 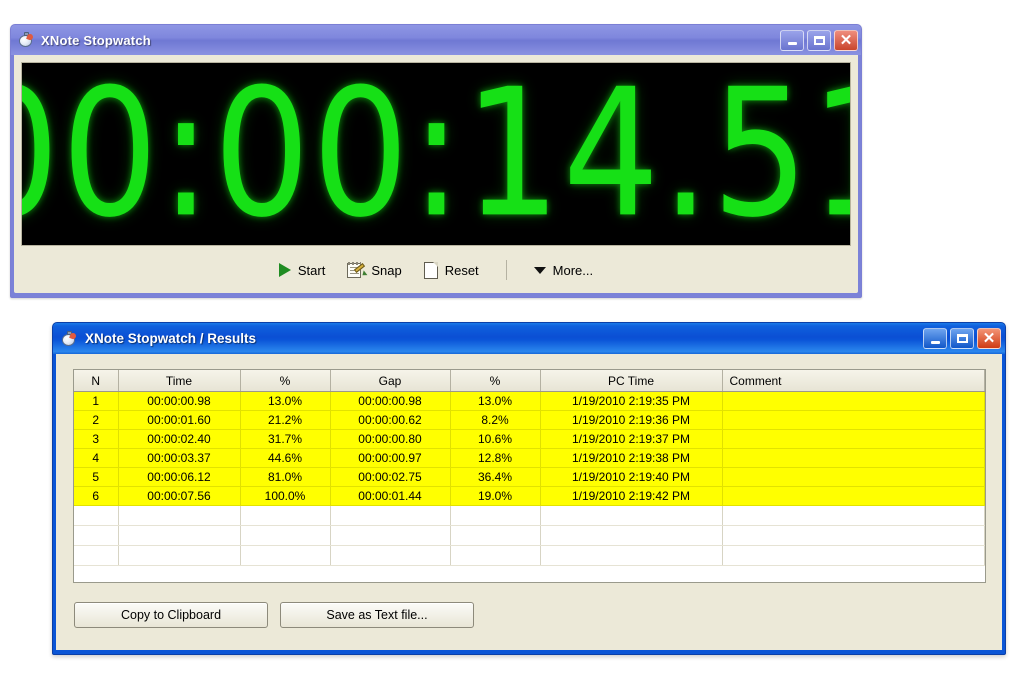 What do you see at coordinates (285, 477) in the screenshot?
I see `cell-pct: 81.0%` at bounding box center [285, 477].